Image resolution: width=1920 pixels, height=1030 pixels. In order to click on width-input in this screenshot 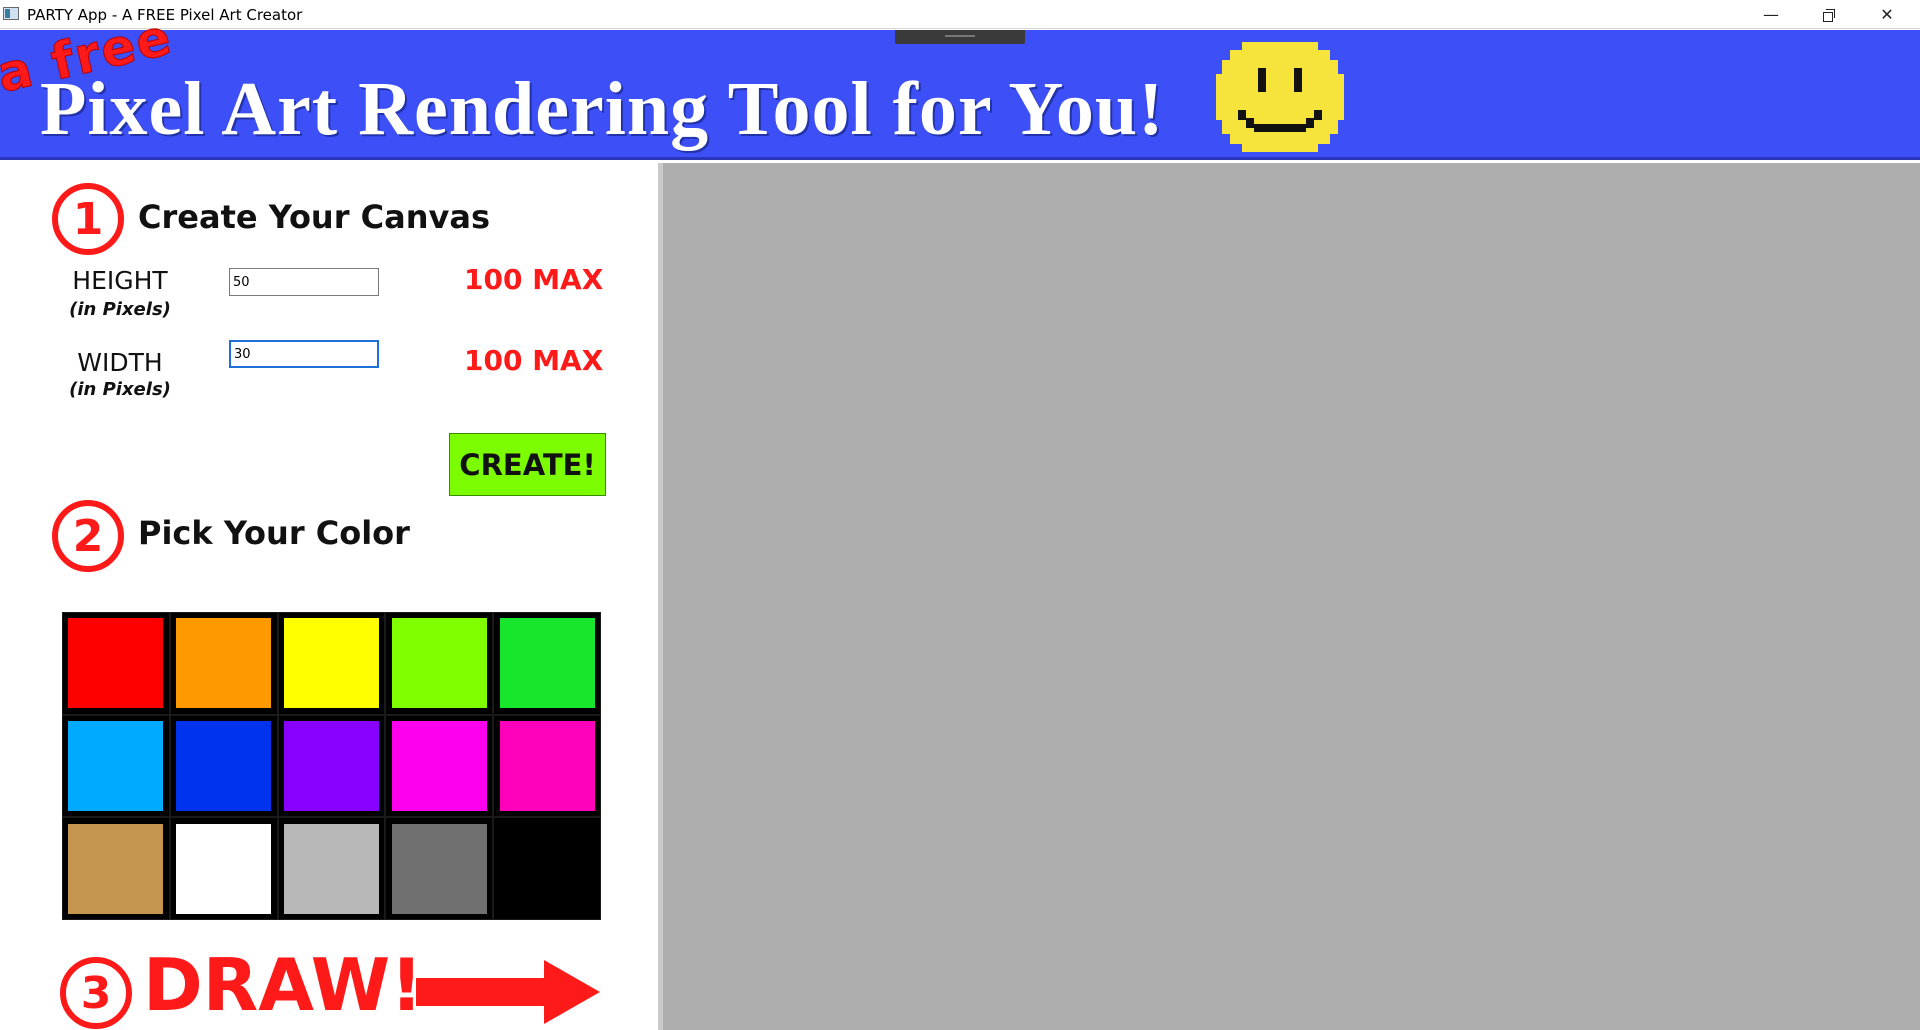, I will do `click(304, 354)`.